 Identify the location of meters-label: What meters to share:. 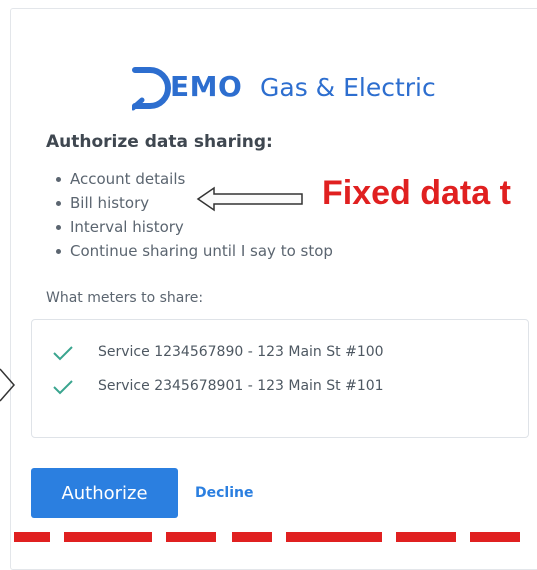
(125, 298).